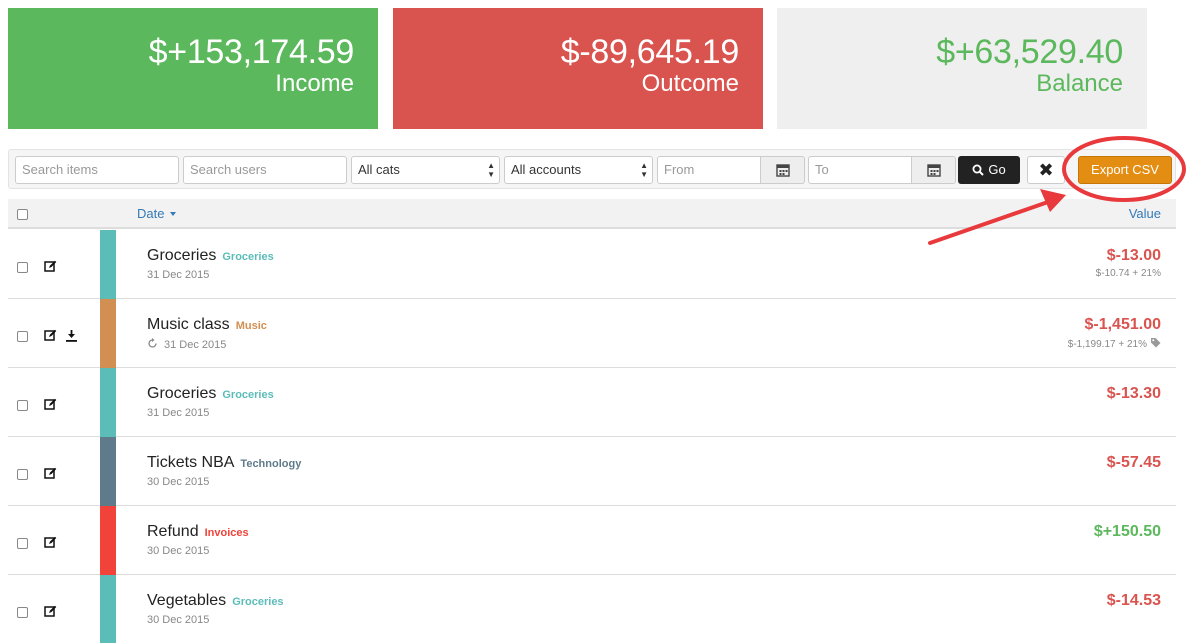 This screenshot has width=1186, height=643. What do you see at coordinates (546, 169) in the screenshot?
I see `account-select-value: All accounts` at bounding box center [546, 169].